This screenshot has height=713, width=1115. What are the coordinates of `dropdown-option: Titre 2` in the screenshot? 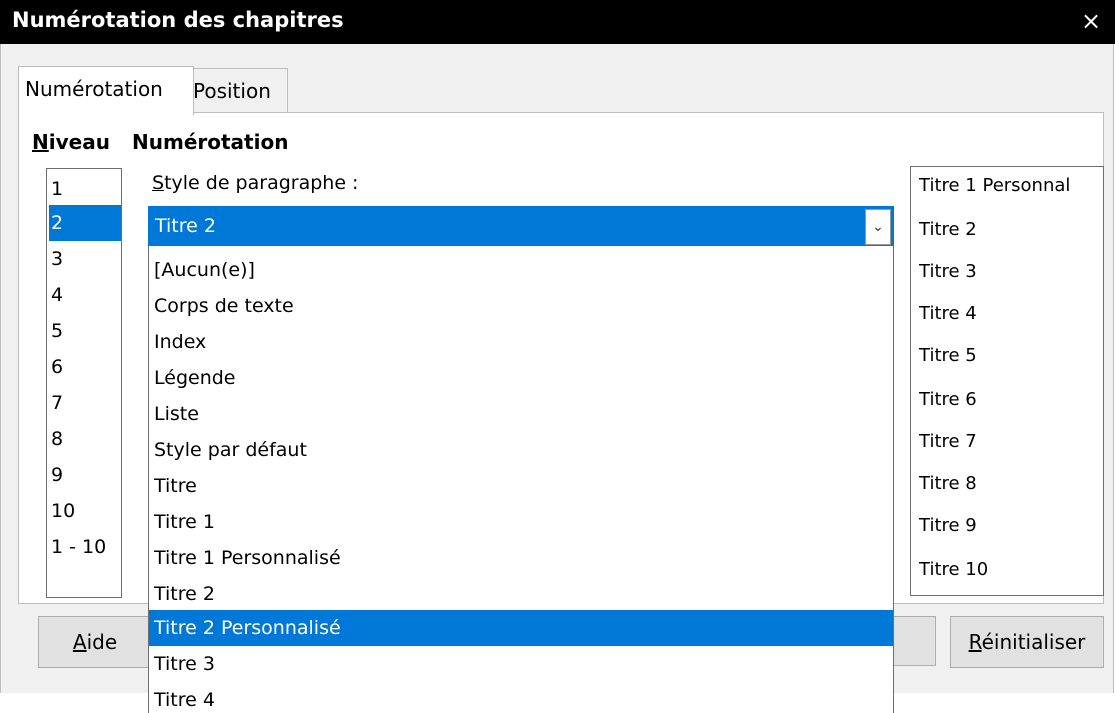 It's located at (521, 594).